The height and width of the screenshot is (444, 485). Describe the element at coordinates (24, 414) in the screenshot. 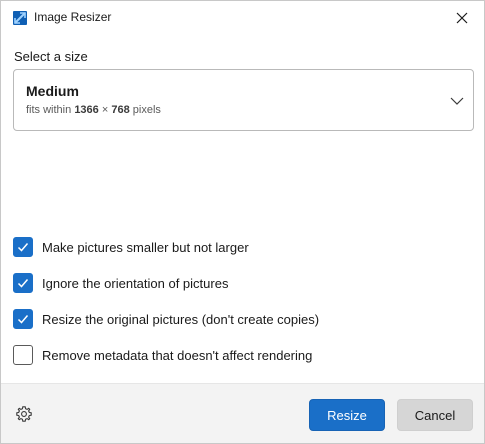

I see `gear-icon` at that location.